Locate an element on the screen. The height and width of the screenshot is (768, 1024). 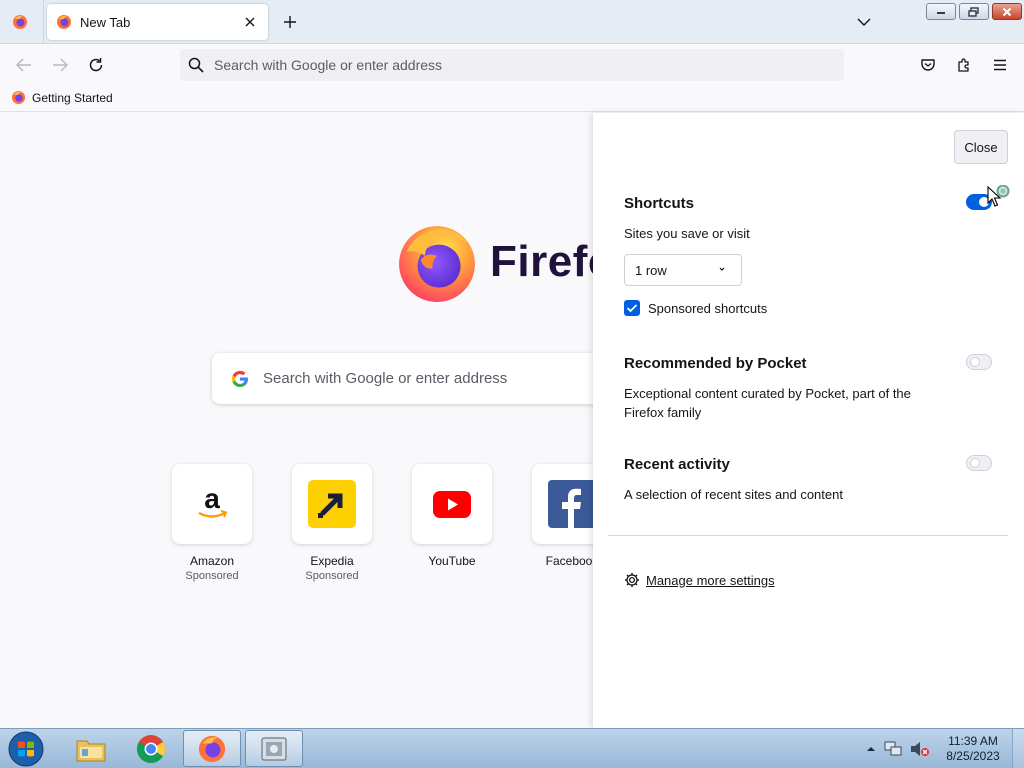
taskbar-app-window is located at coordinates (274, 748).